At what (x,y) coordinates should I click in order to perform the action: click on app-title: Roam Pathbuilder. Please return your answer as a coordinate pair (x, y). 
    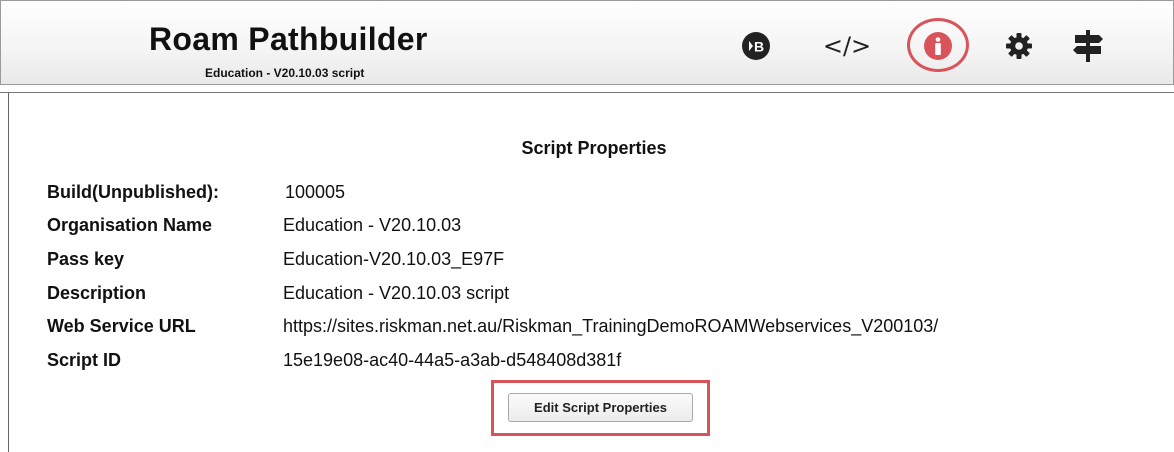
    Looking at the image, I should click on (288, 39).